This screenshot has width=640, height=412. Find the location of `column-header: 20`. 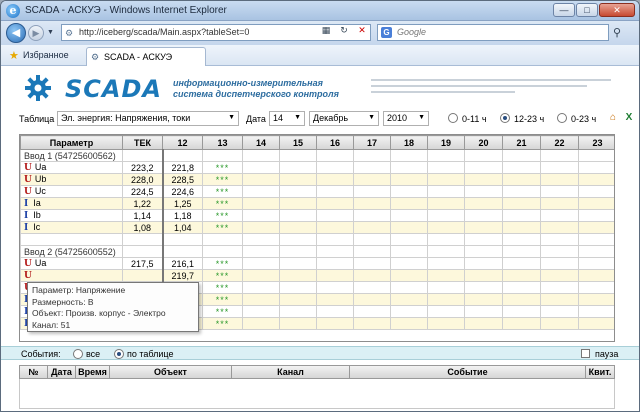

column-header: 20 is located at coordinates (483, 142).